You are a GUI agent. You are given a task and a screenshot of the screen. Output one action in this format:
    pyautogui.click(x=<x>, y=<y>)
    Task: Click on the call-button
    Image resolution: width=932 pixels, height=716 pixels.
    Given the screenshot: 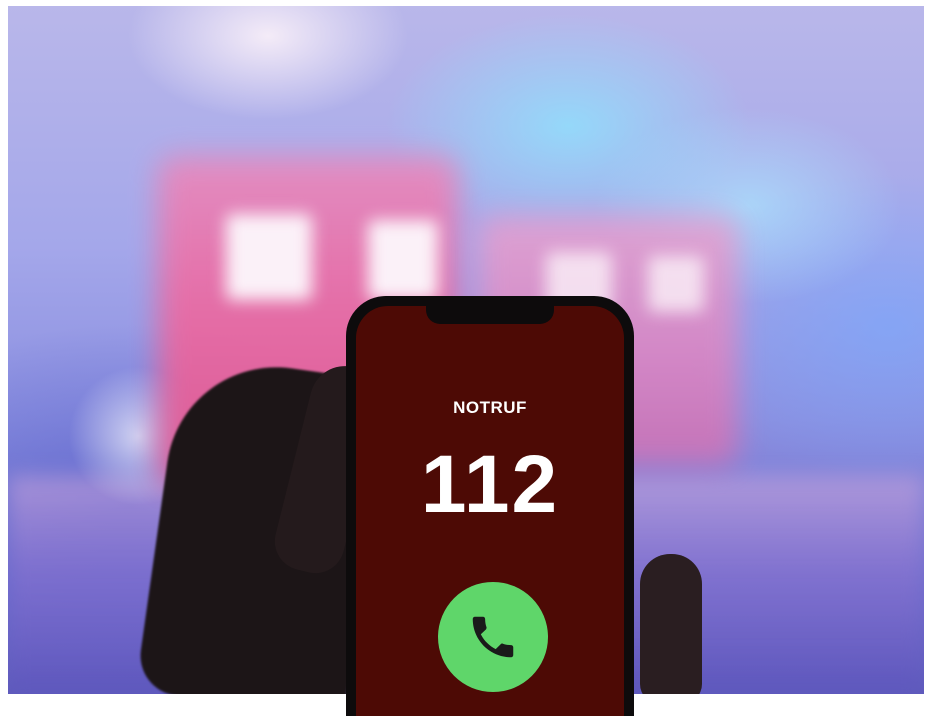 What is the action you would take?
    pyautogui.click(x=493, y=637)
    